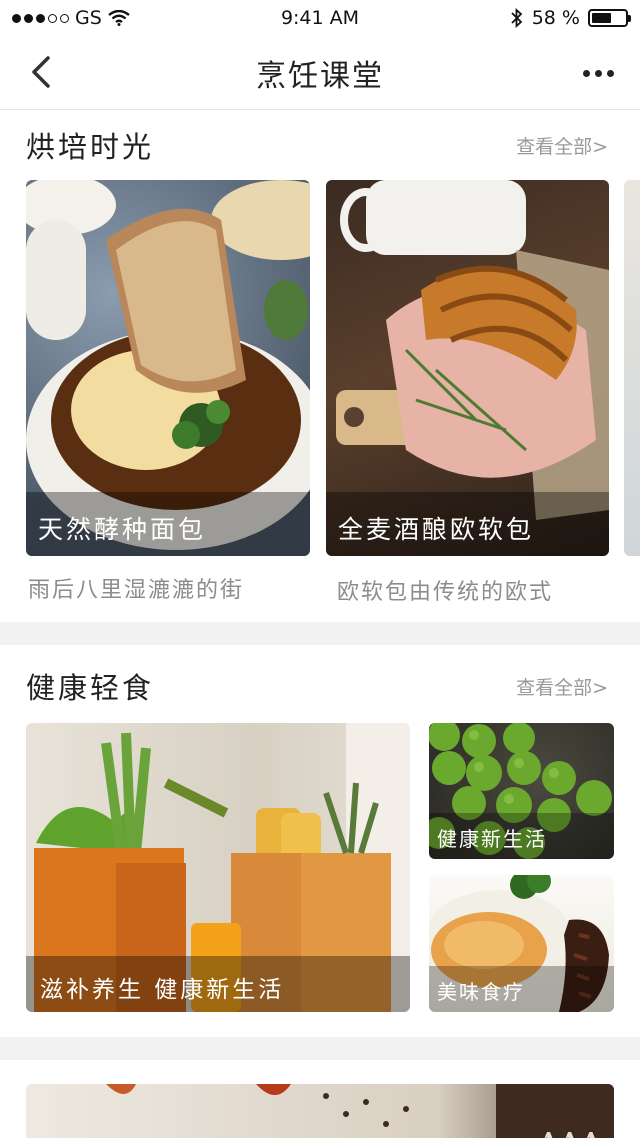 The height and width of the screenshot is (1138, 640). I want to click on battery-icon, so click(609, 18).